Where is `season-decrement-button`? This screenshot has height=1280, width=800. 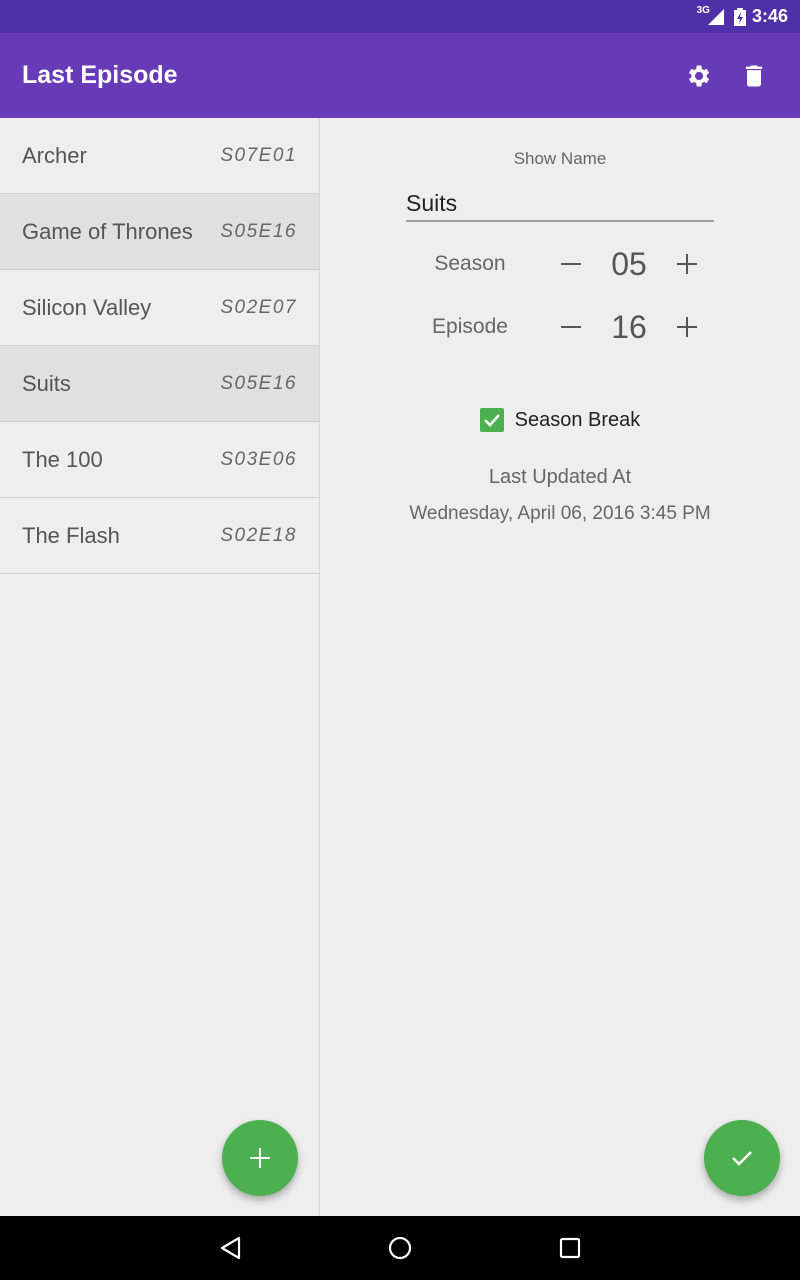 season-decrement-button is located at coordinates (571, 264).